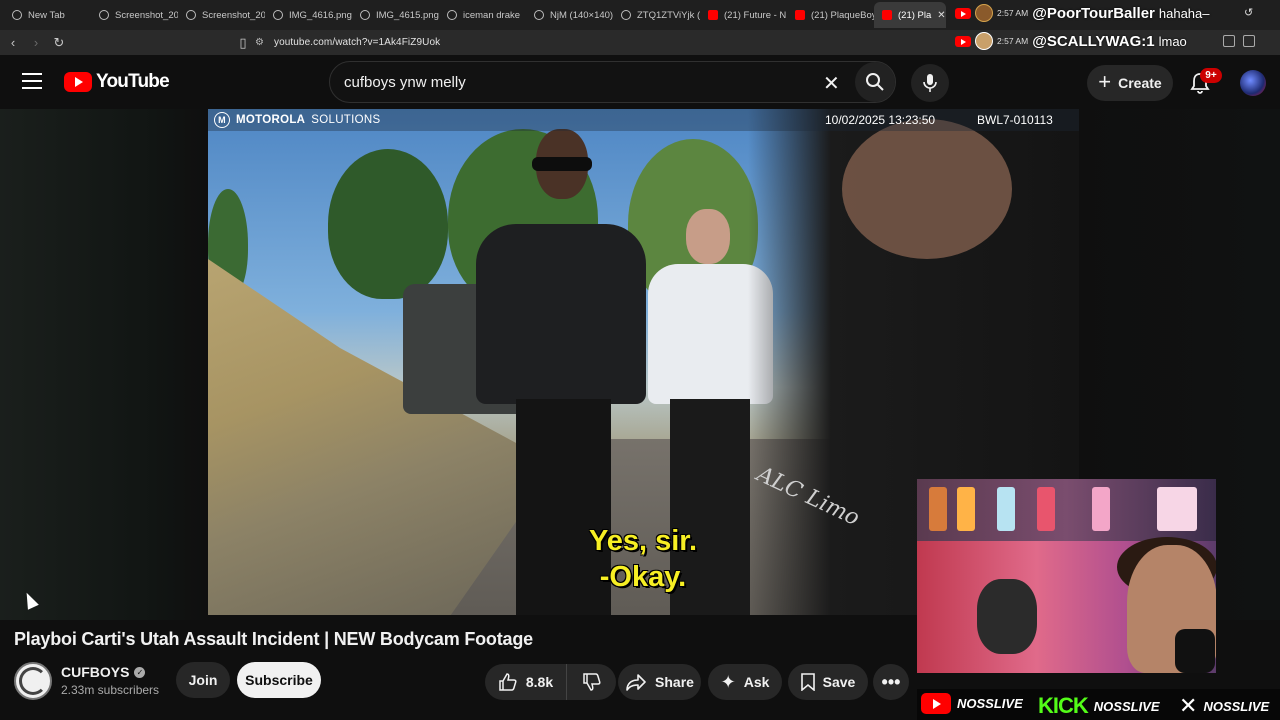 This screenshot has height=720, width=1280. What do you see at coordinates (222, 120) in the screenshot?
I see `motorola-logo-icon: M` at bounding box center [222, 120].